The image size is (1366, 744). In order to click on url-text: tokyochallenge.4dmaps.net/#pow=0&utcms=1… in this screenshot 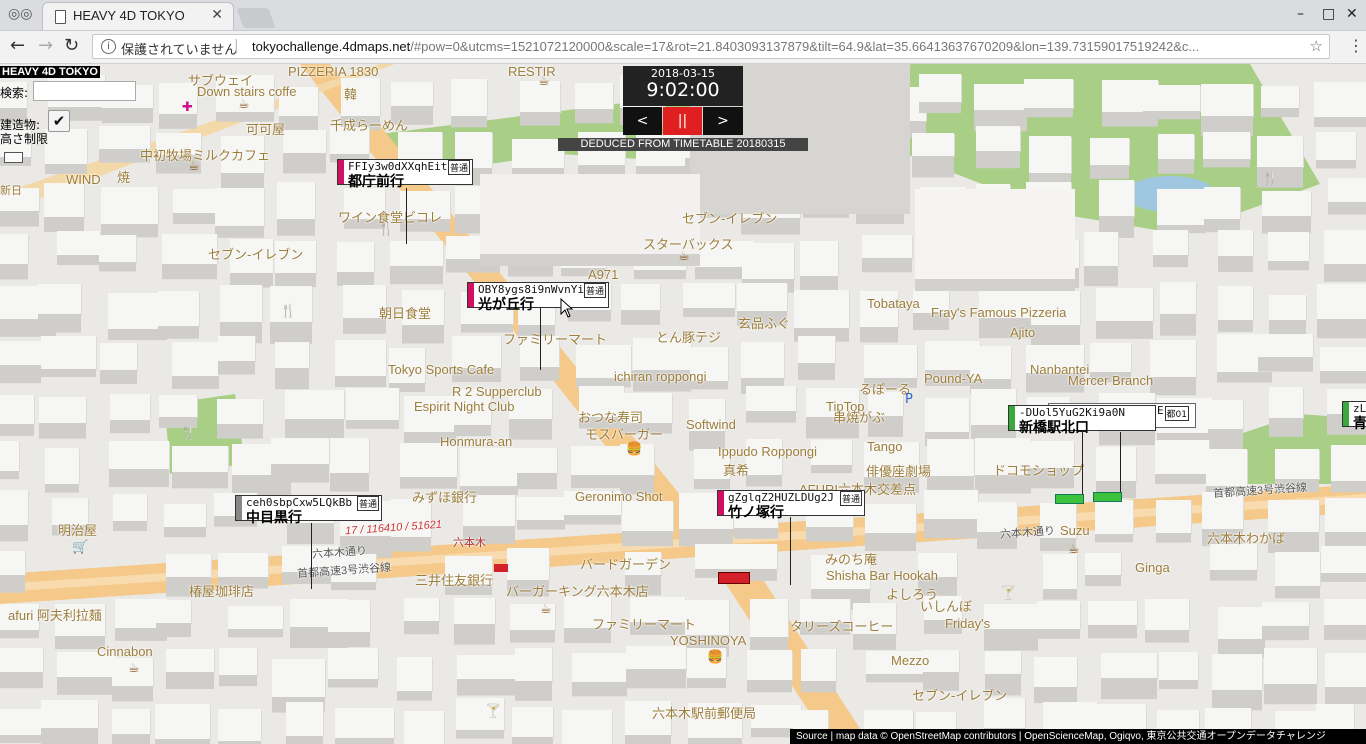, I will do `click(774, 46)`.